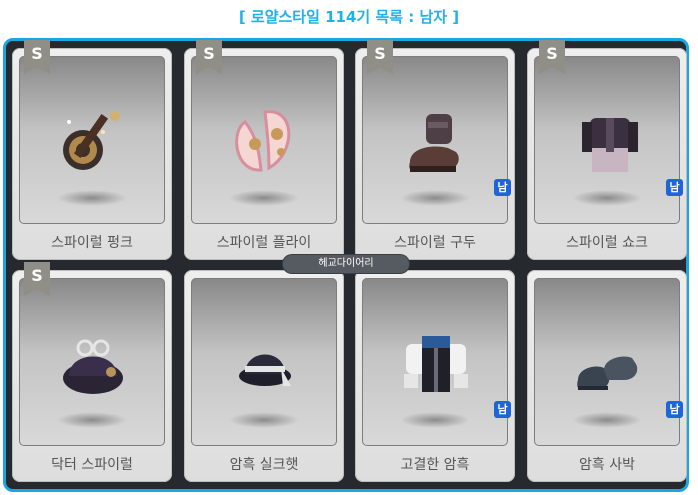  Describe the element at coordinates (92, 243) in the screenshot. I see `item-name: 스파이럴 펑크` at that location.